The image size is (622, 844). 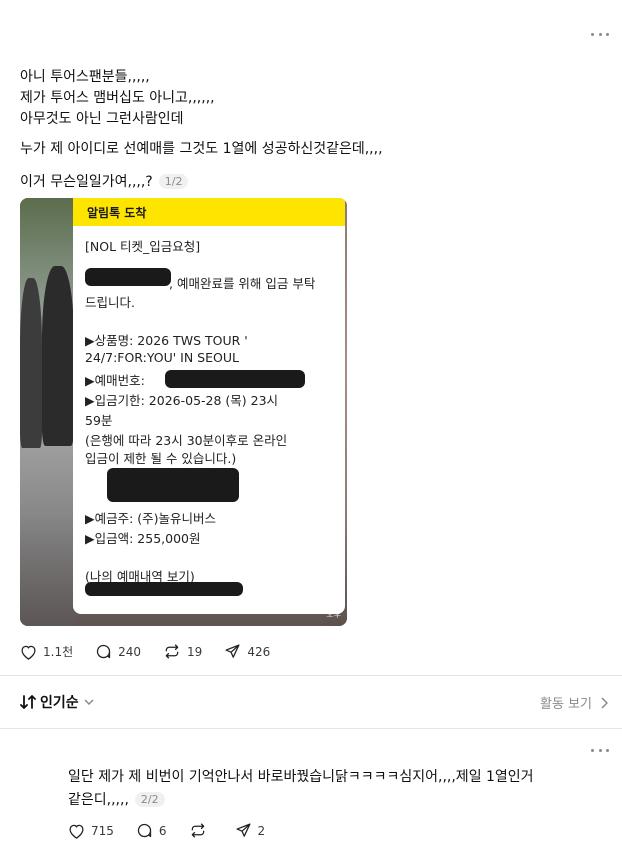 I want to click on reply-like-count: 715, so click(x=102, y=830).